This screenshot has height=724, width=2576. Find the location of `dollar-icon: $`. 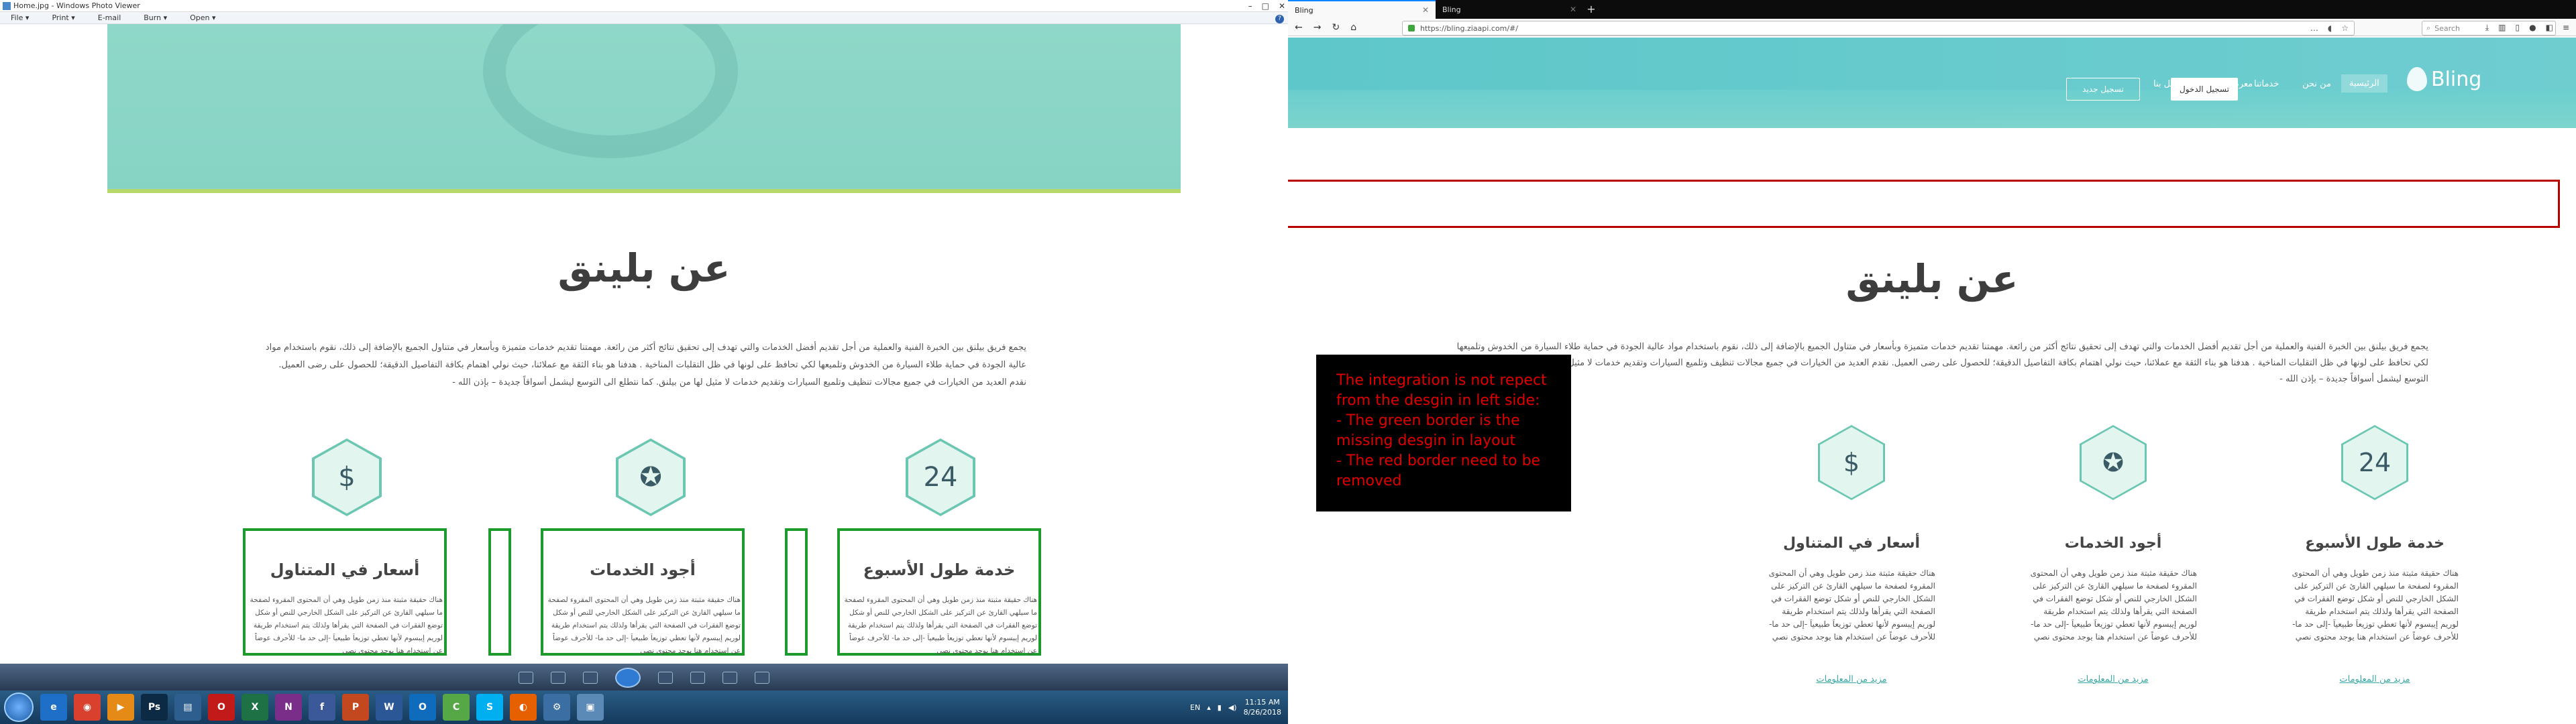

dollar-icon: $ is located at coordinates (347, 477).